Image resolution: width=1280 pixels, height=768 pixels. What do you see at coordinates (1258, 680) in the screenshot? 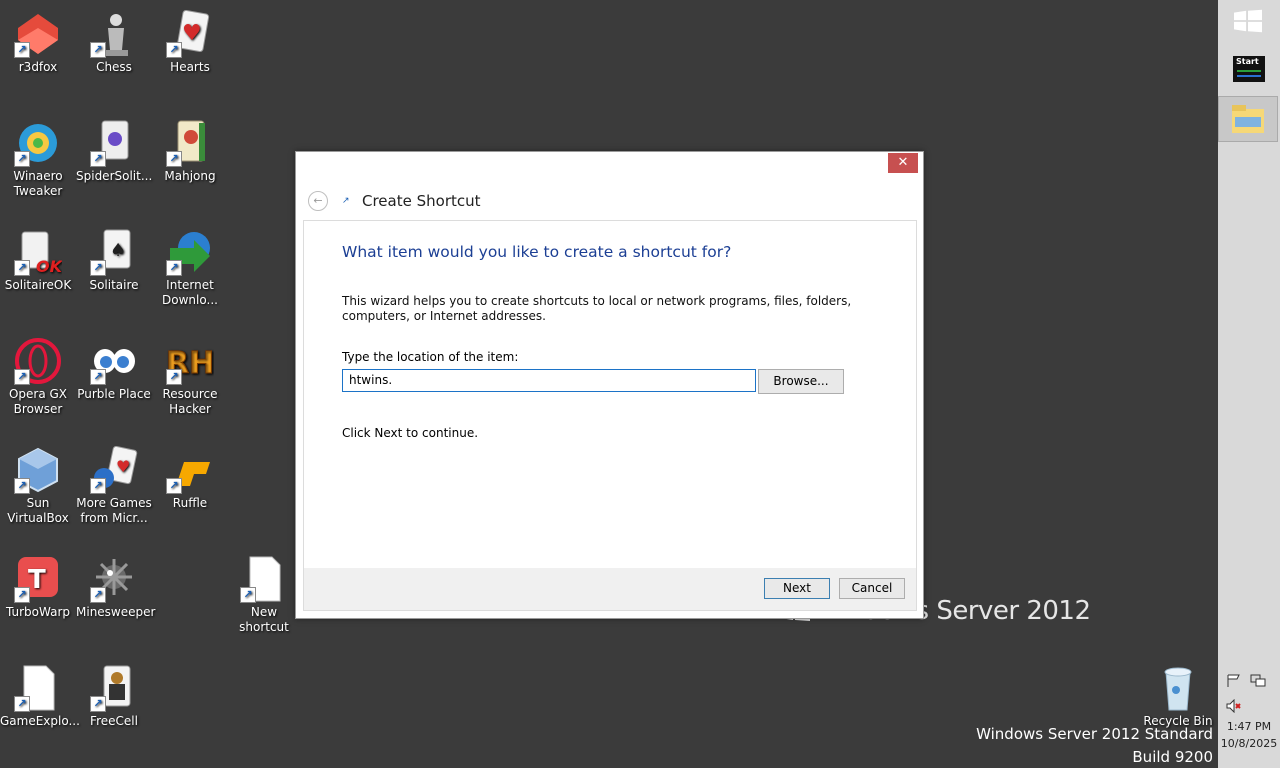
I see `network-icon` at bounding box center [1258, 680].